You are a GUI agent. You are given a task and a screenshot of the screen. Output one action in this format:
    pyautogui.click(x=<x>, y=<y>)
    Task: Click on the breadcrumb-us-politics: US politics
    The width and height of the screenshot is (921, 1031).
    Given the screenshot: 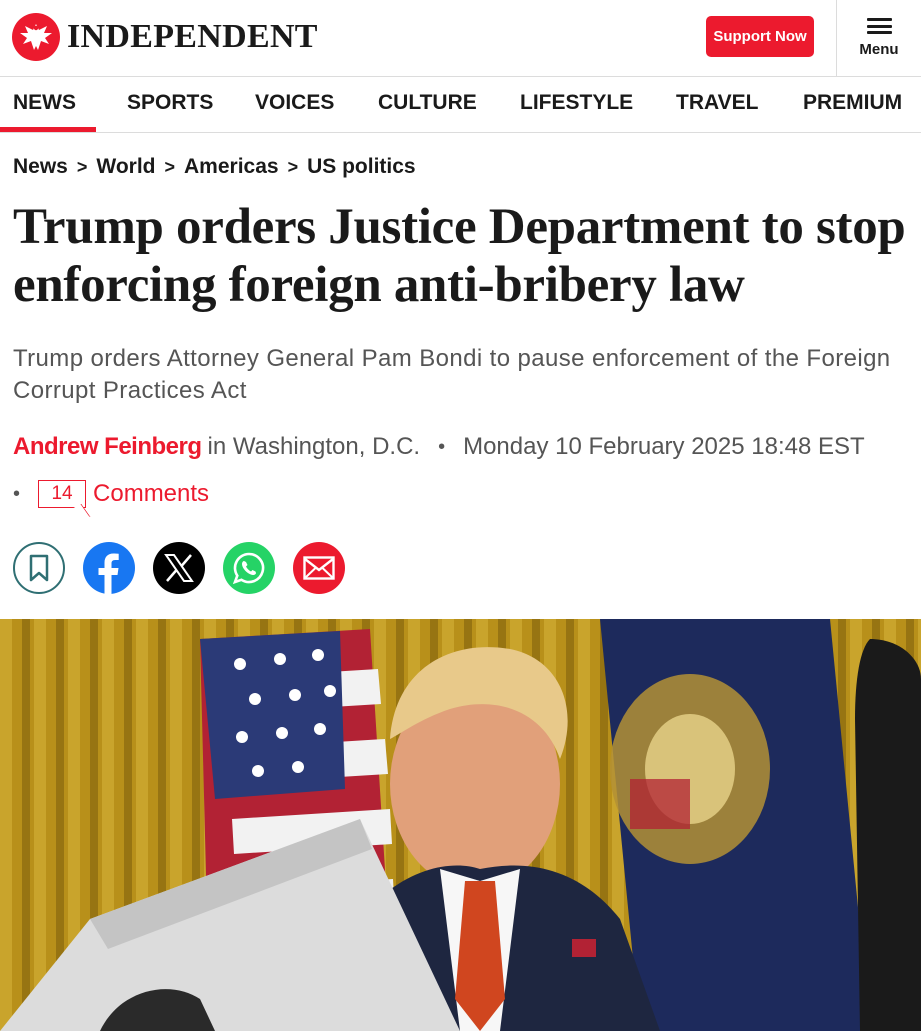 What is the action you would take?
    pyautogui.click(x=361, y=167)
    